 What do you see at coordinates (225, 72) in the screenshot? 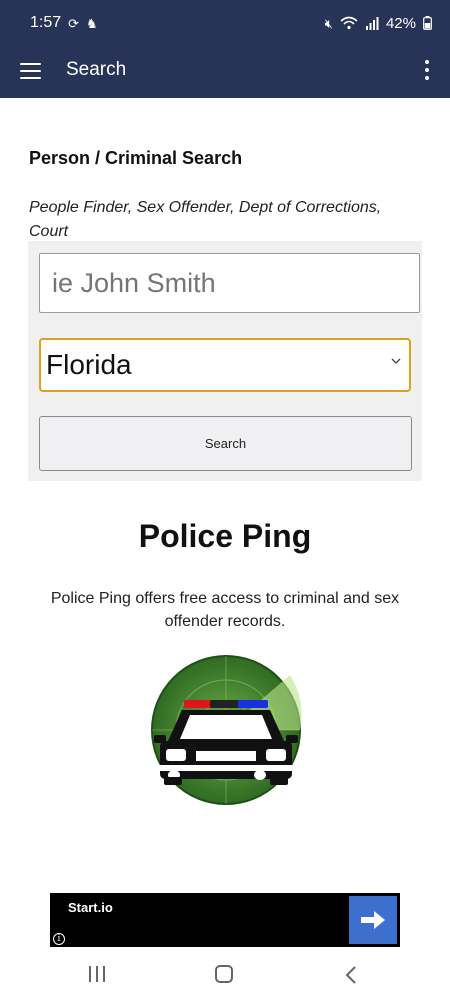
I see `app-bar: Search` at bounding box center [225, 72].